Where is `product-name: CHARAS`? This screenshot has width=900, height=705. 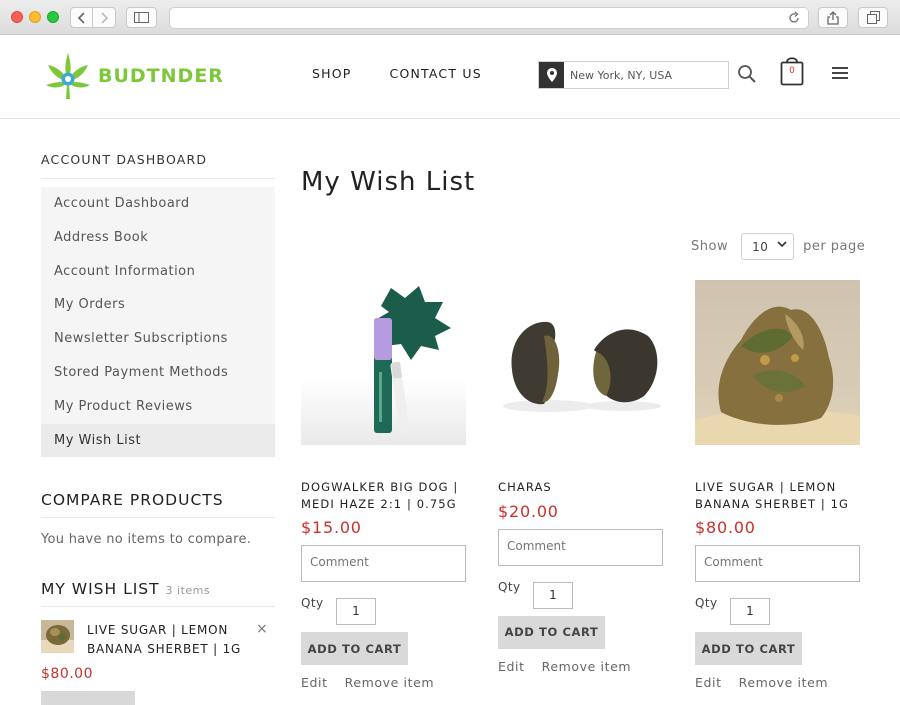
product-name: CHARAS is located at coordinates (580, 487).